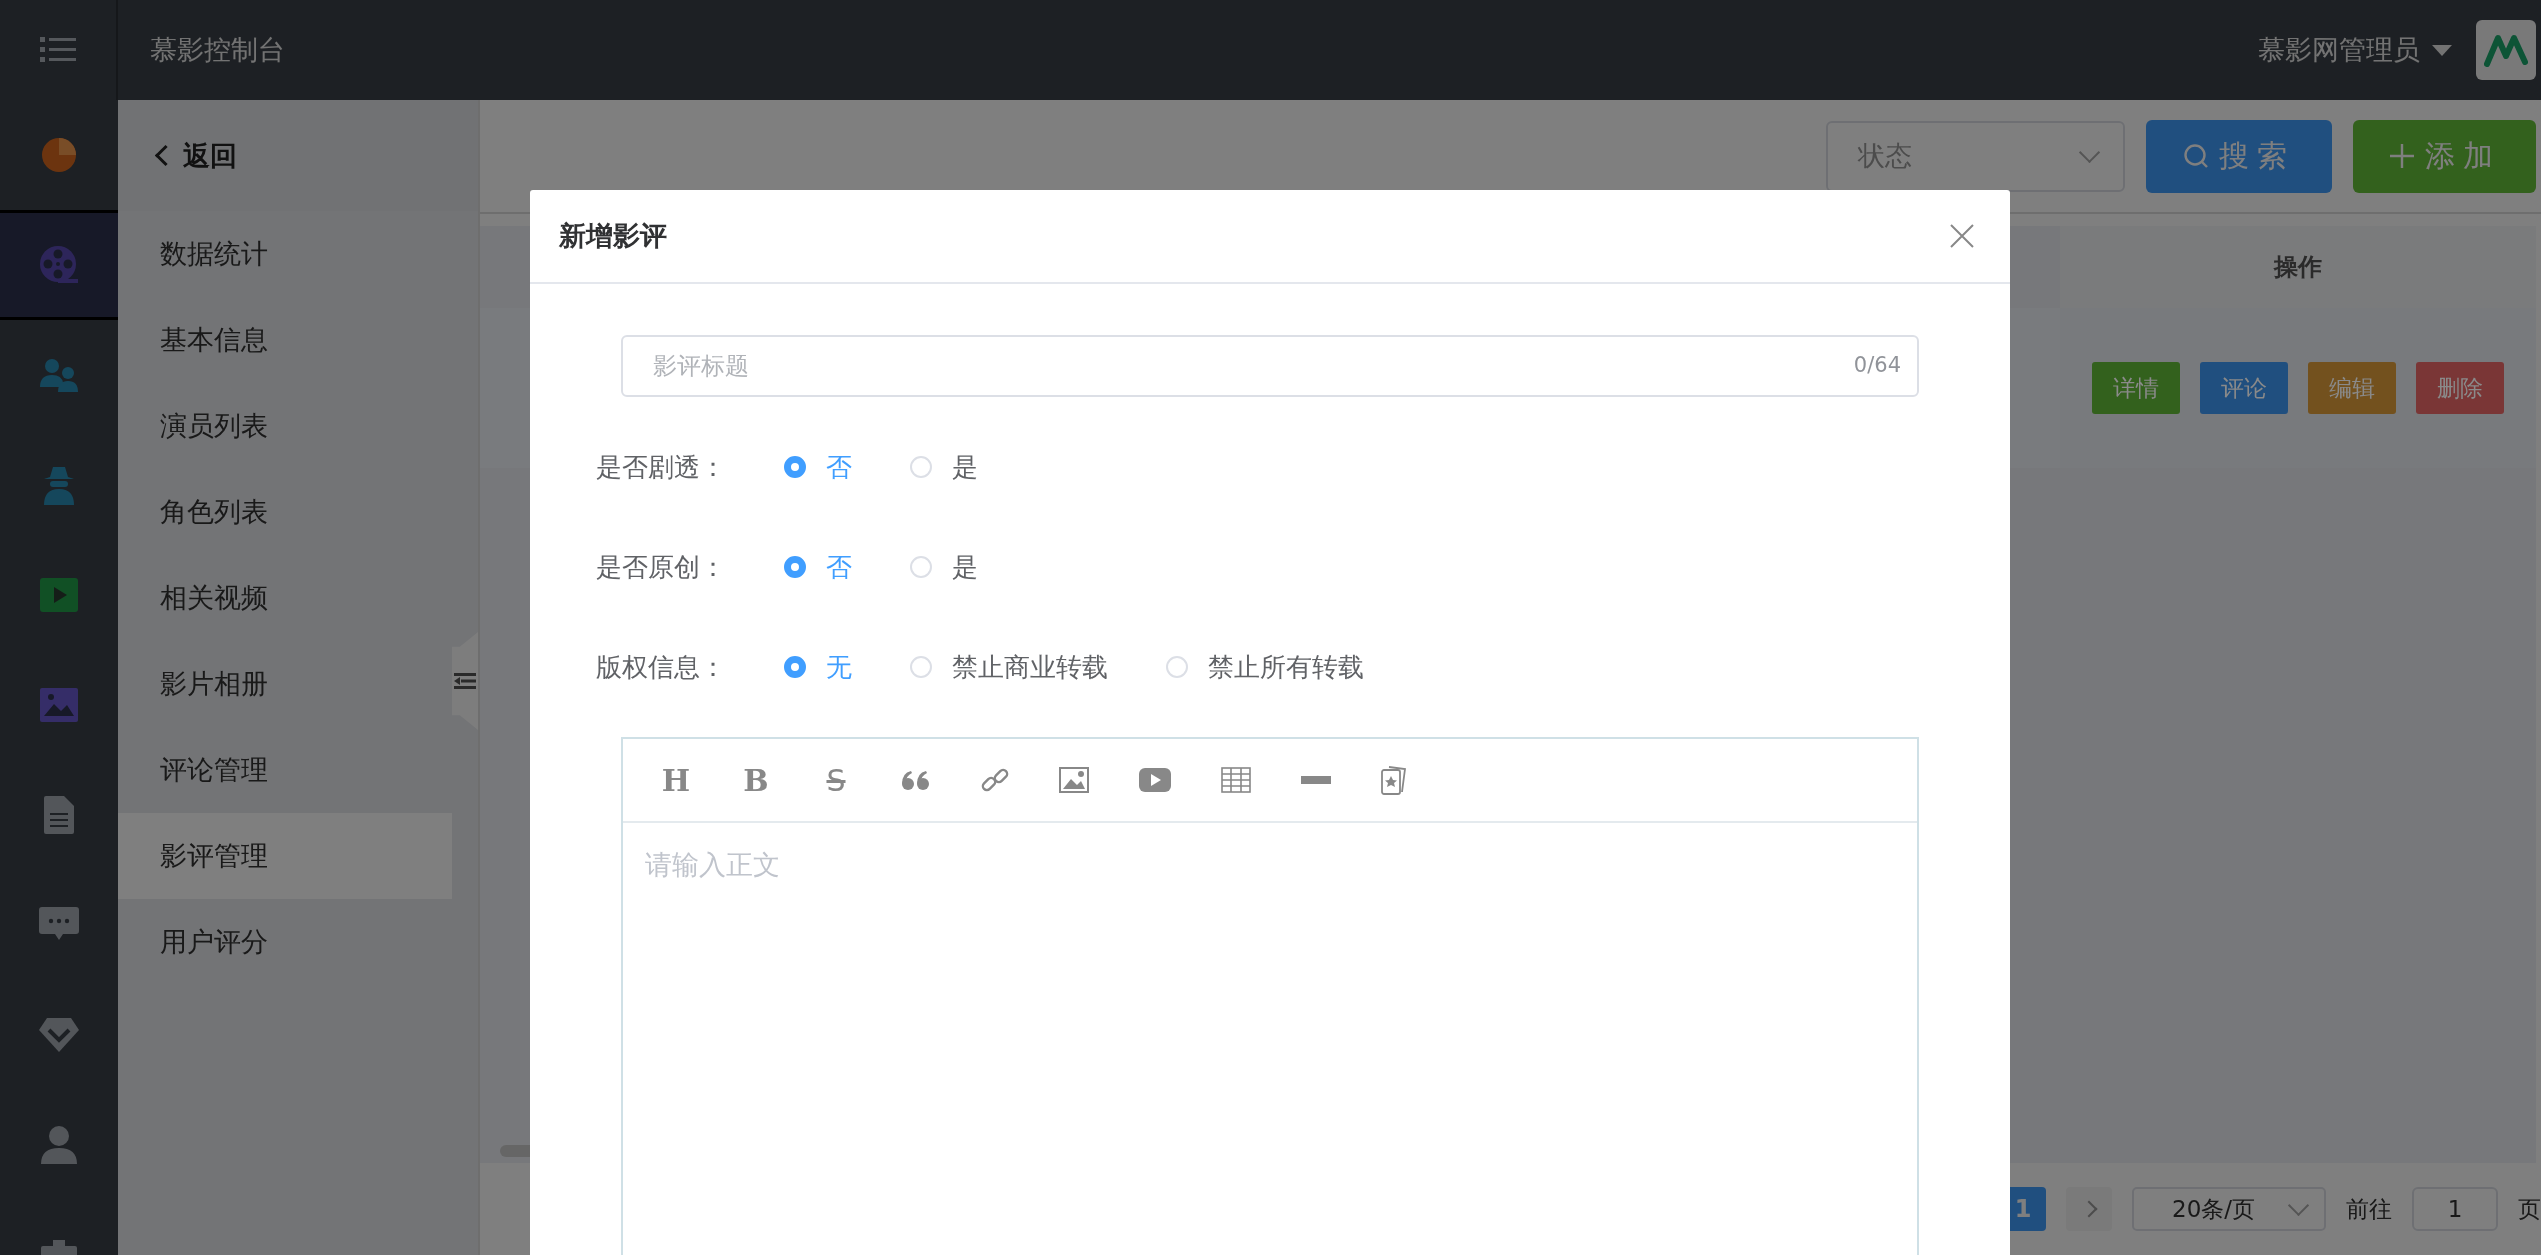 The image size is (2541, 1255). I want to click on menu-icon, so click(58, 50).